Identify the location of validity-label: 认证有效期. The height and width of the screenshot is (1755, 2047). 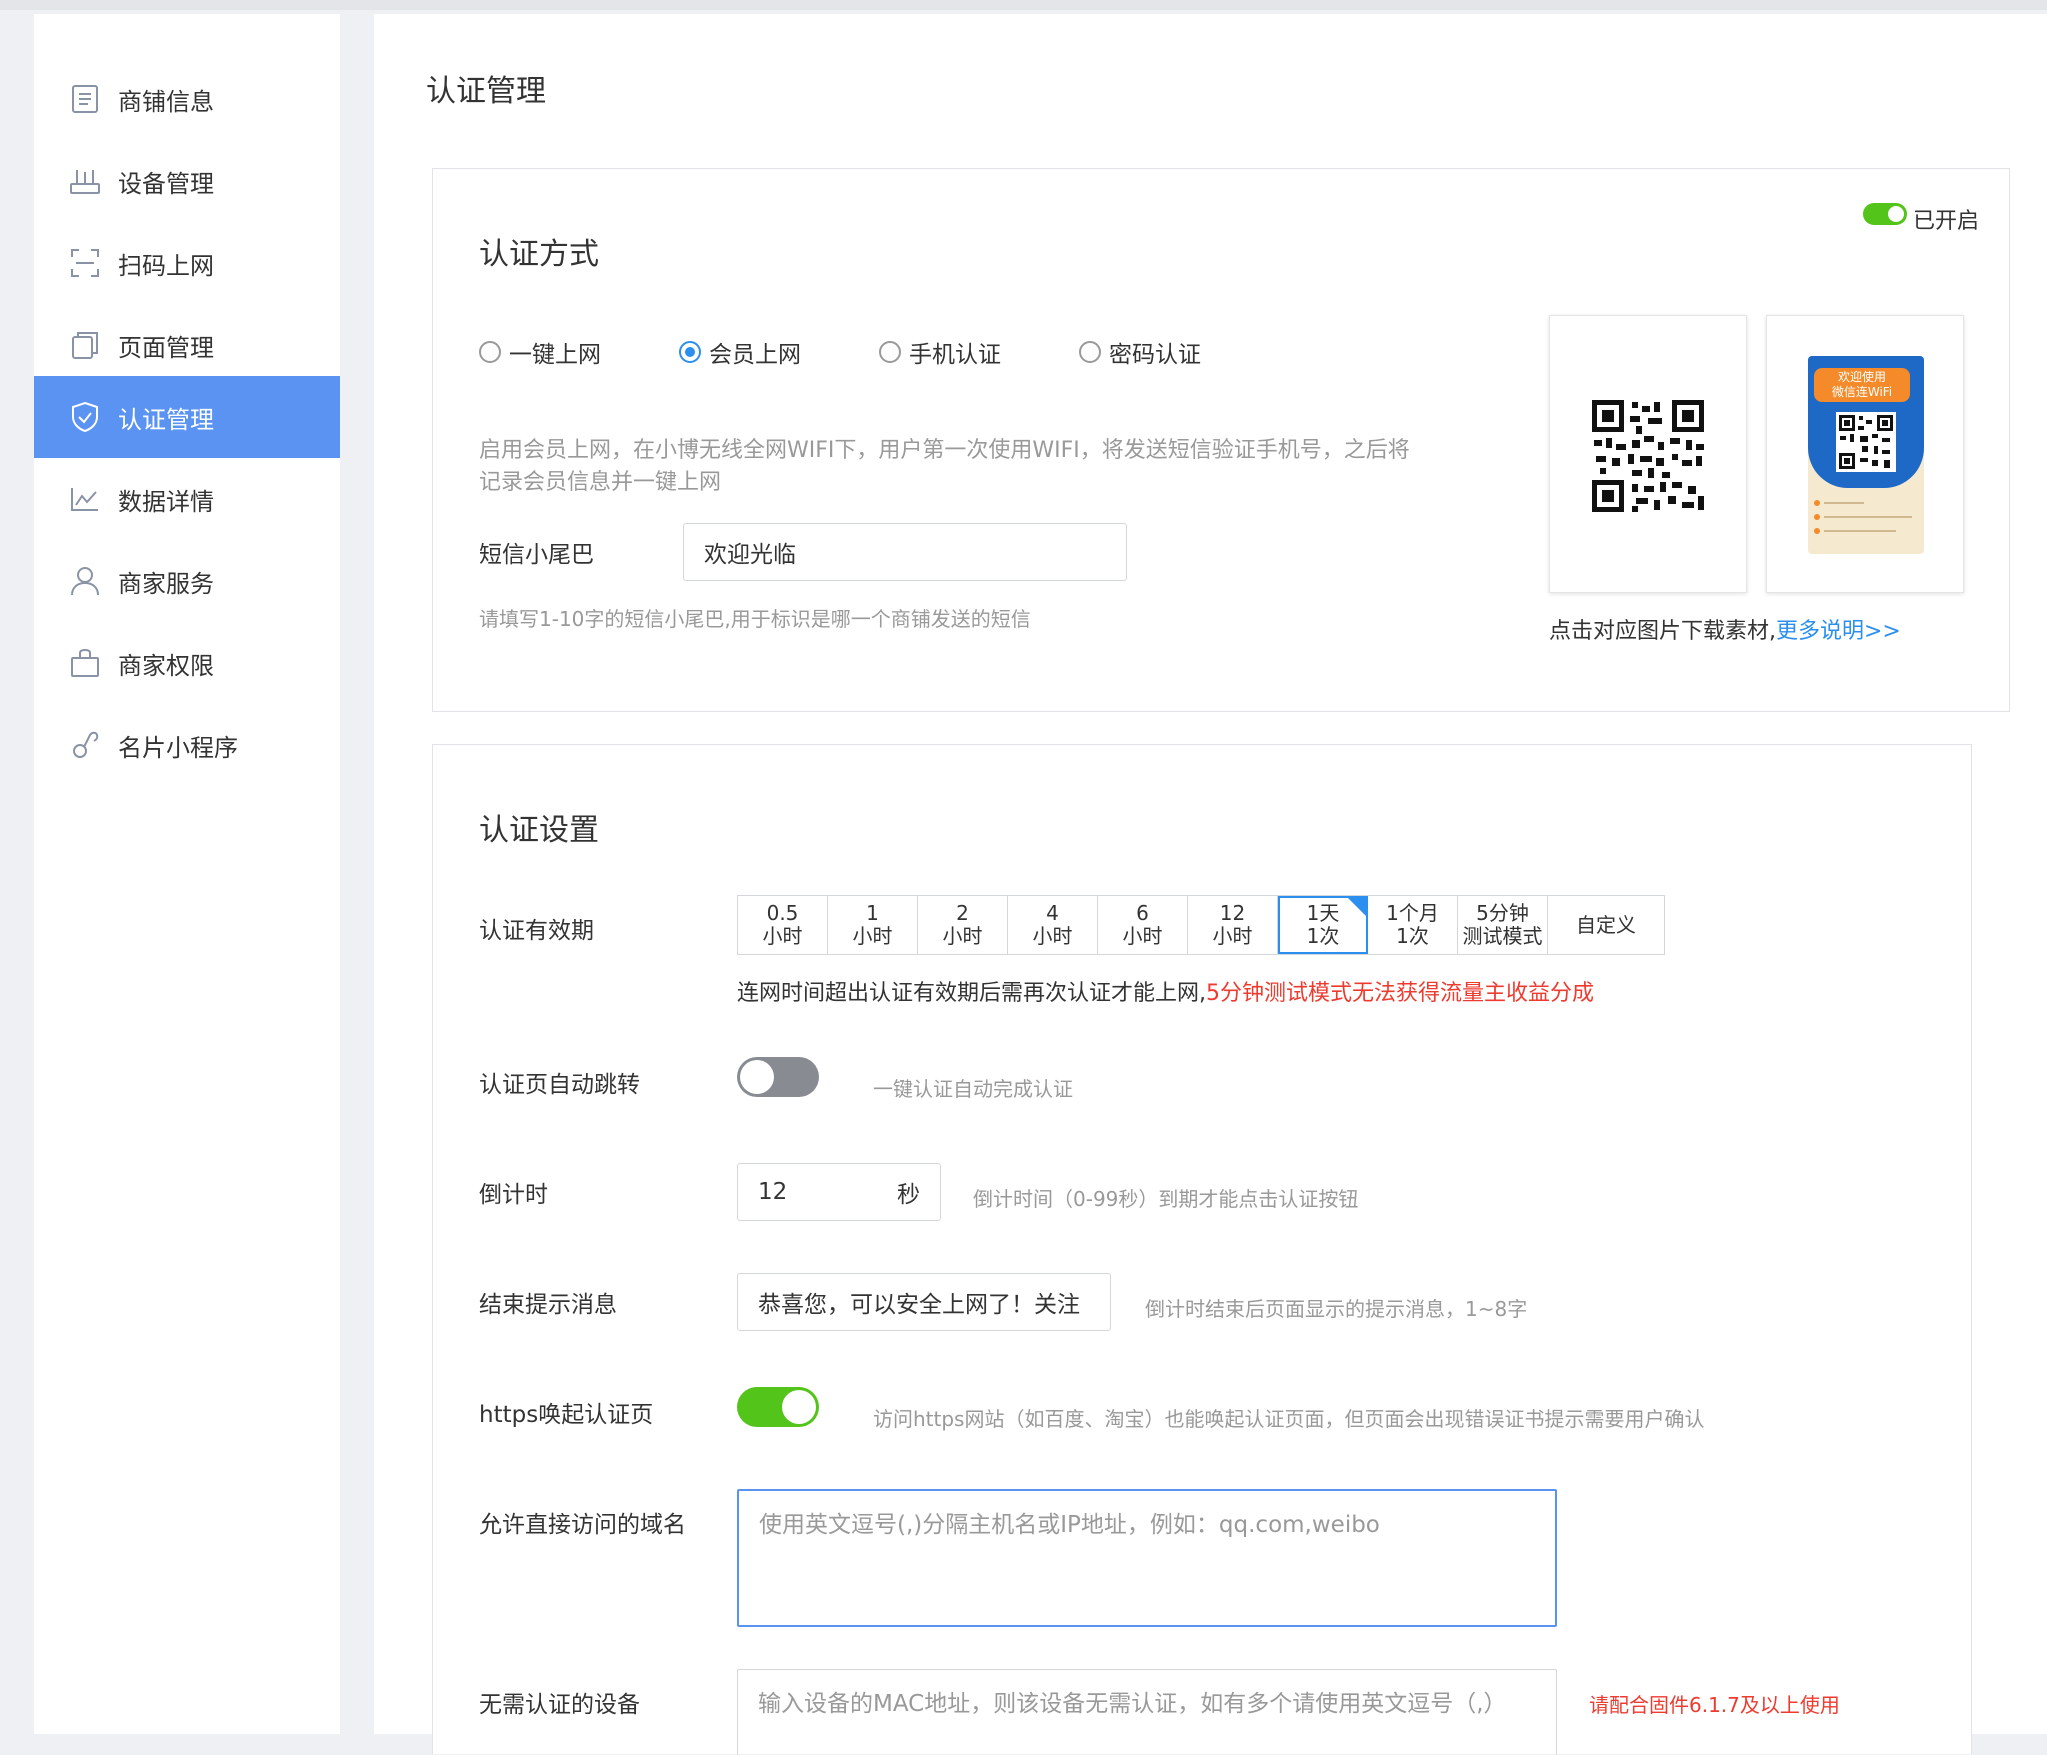
(536, 931).